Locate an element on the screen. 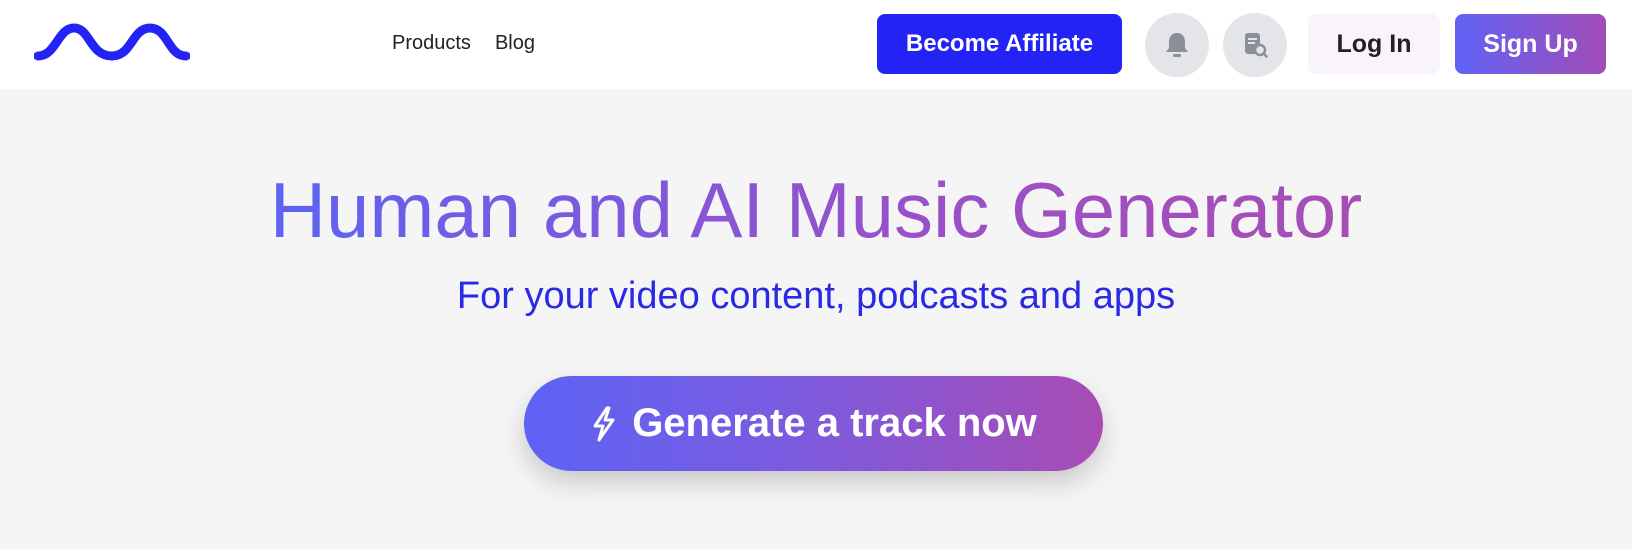 This screenshot has width=1632, height=549. bell-icon is located at coordinates (1177, 45).